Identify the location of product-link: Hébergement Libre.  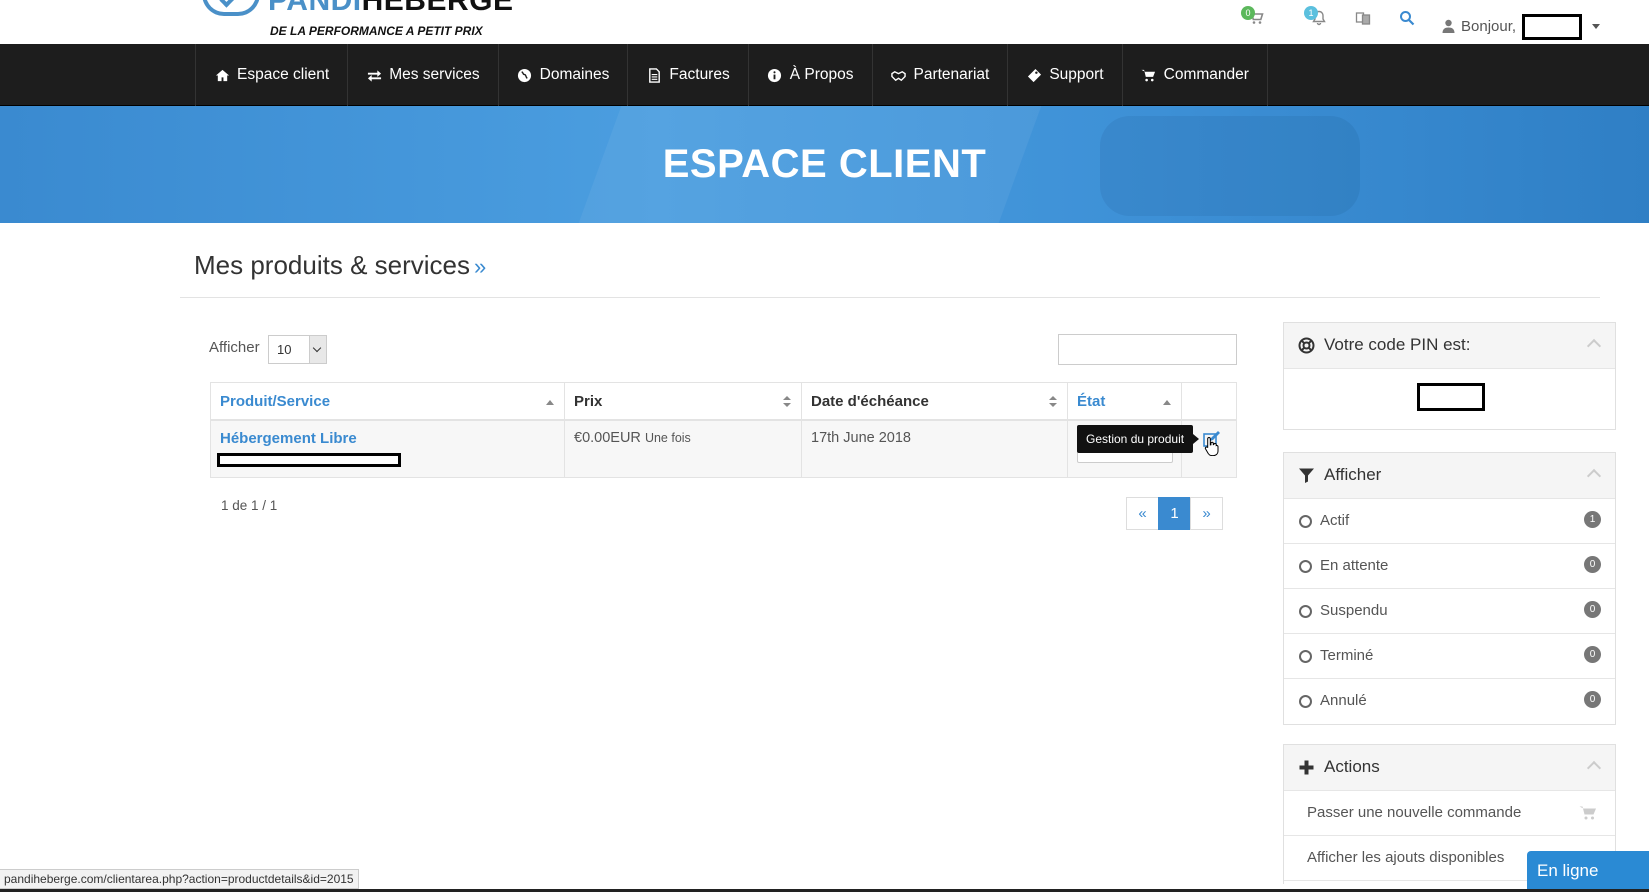
(288, 438).